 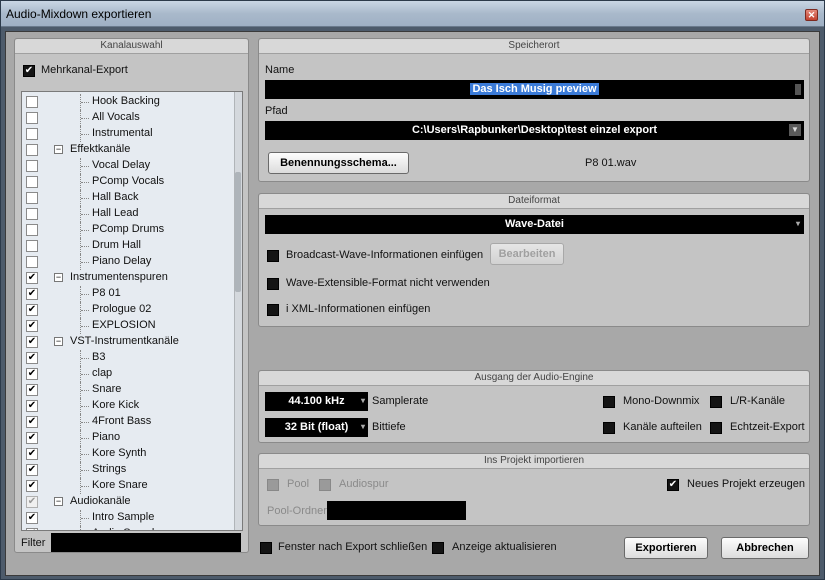 I want to click on tree-scroll-thumb, so click(x=238, y=232).